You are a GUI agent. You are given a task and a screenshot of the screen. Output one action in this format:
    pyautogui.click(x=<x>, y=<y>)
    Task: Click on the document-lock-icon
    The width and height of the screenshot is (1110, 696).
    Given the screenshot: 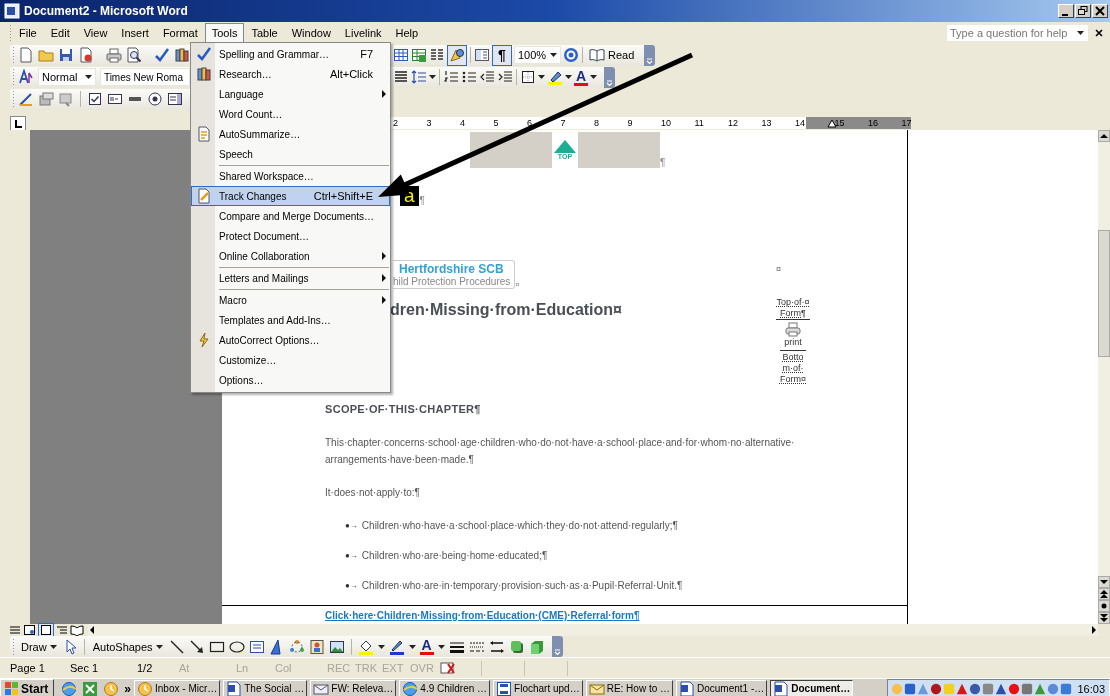 What is the action you would take?
    pyautogui.click(x=86, y=55)
    